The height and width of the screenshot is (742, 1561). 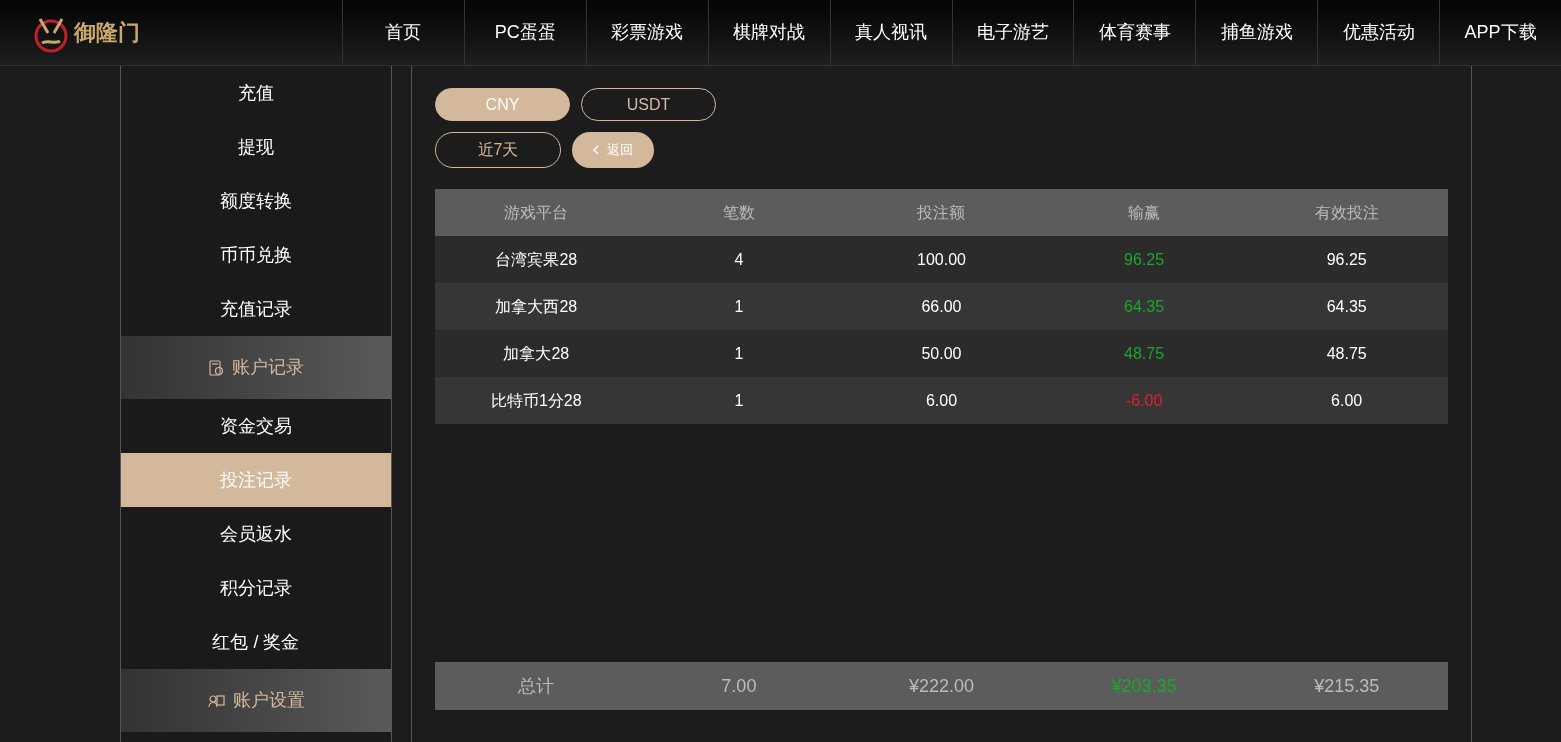 What do you see at coordinates (1346, 212) in the screenshot?
I see `column-header: 有效投注` at bounding box center [1346, 212].